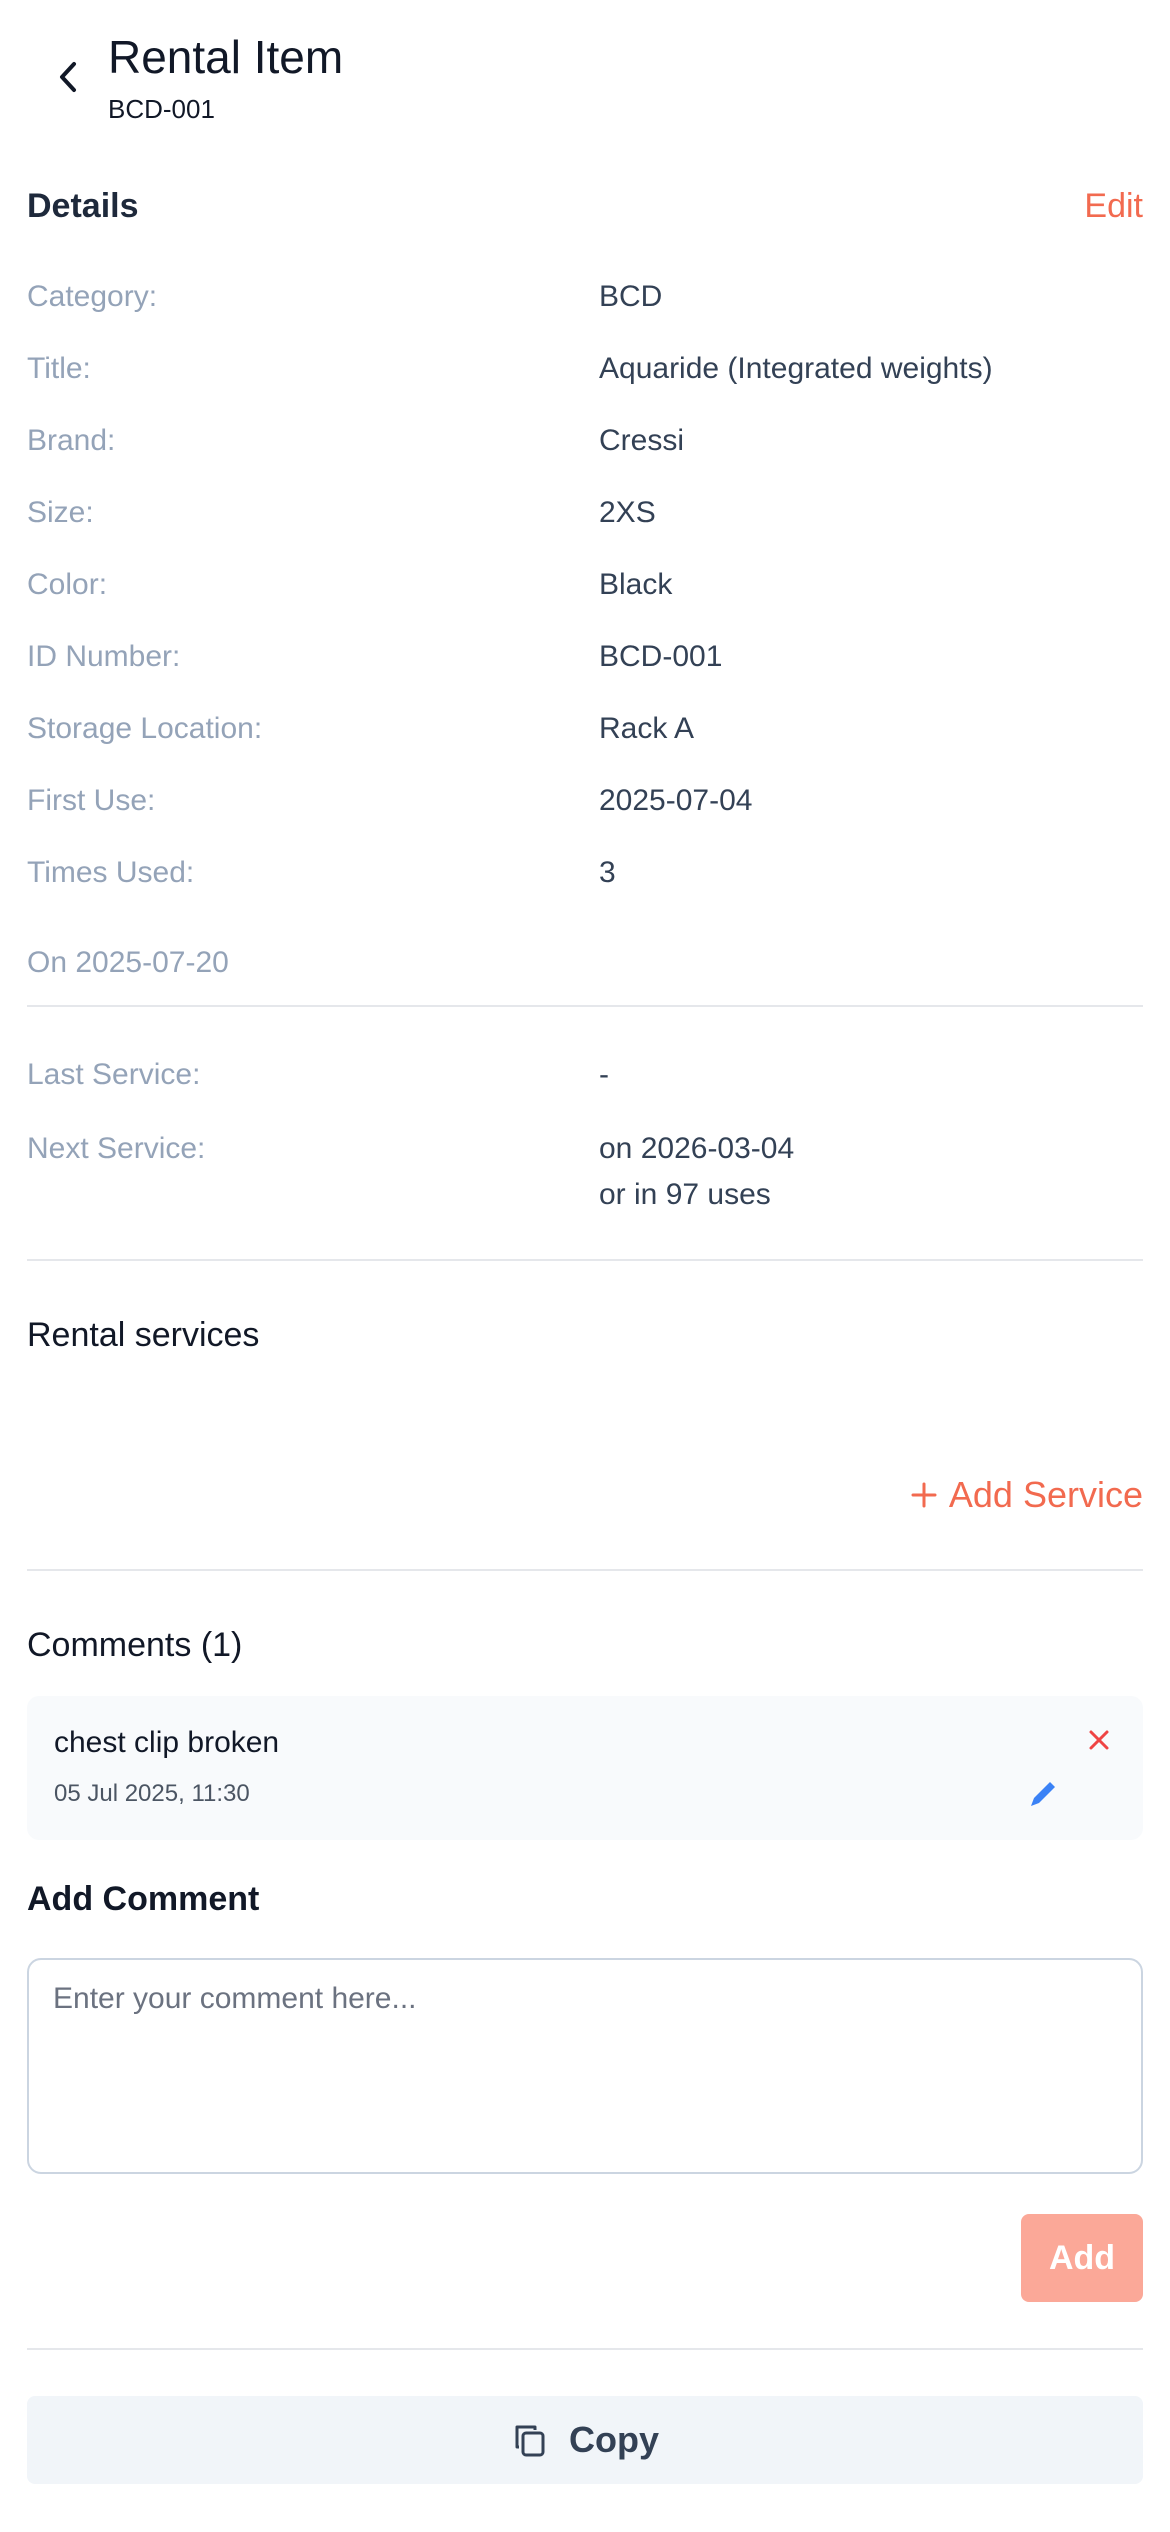 This screenshot has height=2532, width=1170. What do you see at coordinates (796, 368) in the screenshot?
I see `detail-value: Aquaride (Integrated weights)` at bounding box center [796, 368].